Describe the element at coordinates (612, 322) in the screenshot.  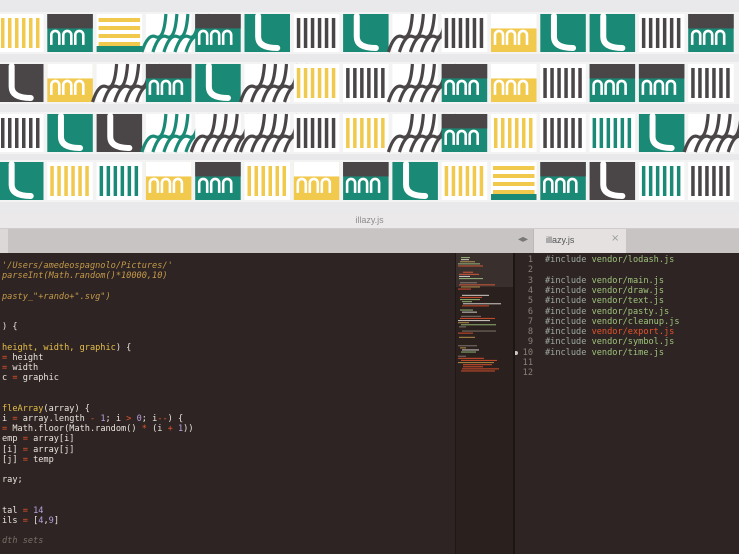
I see `include-line: #include vendor/cleanup.js` at that location.